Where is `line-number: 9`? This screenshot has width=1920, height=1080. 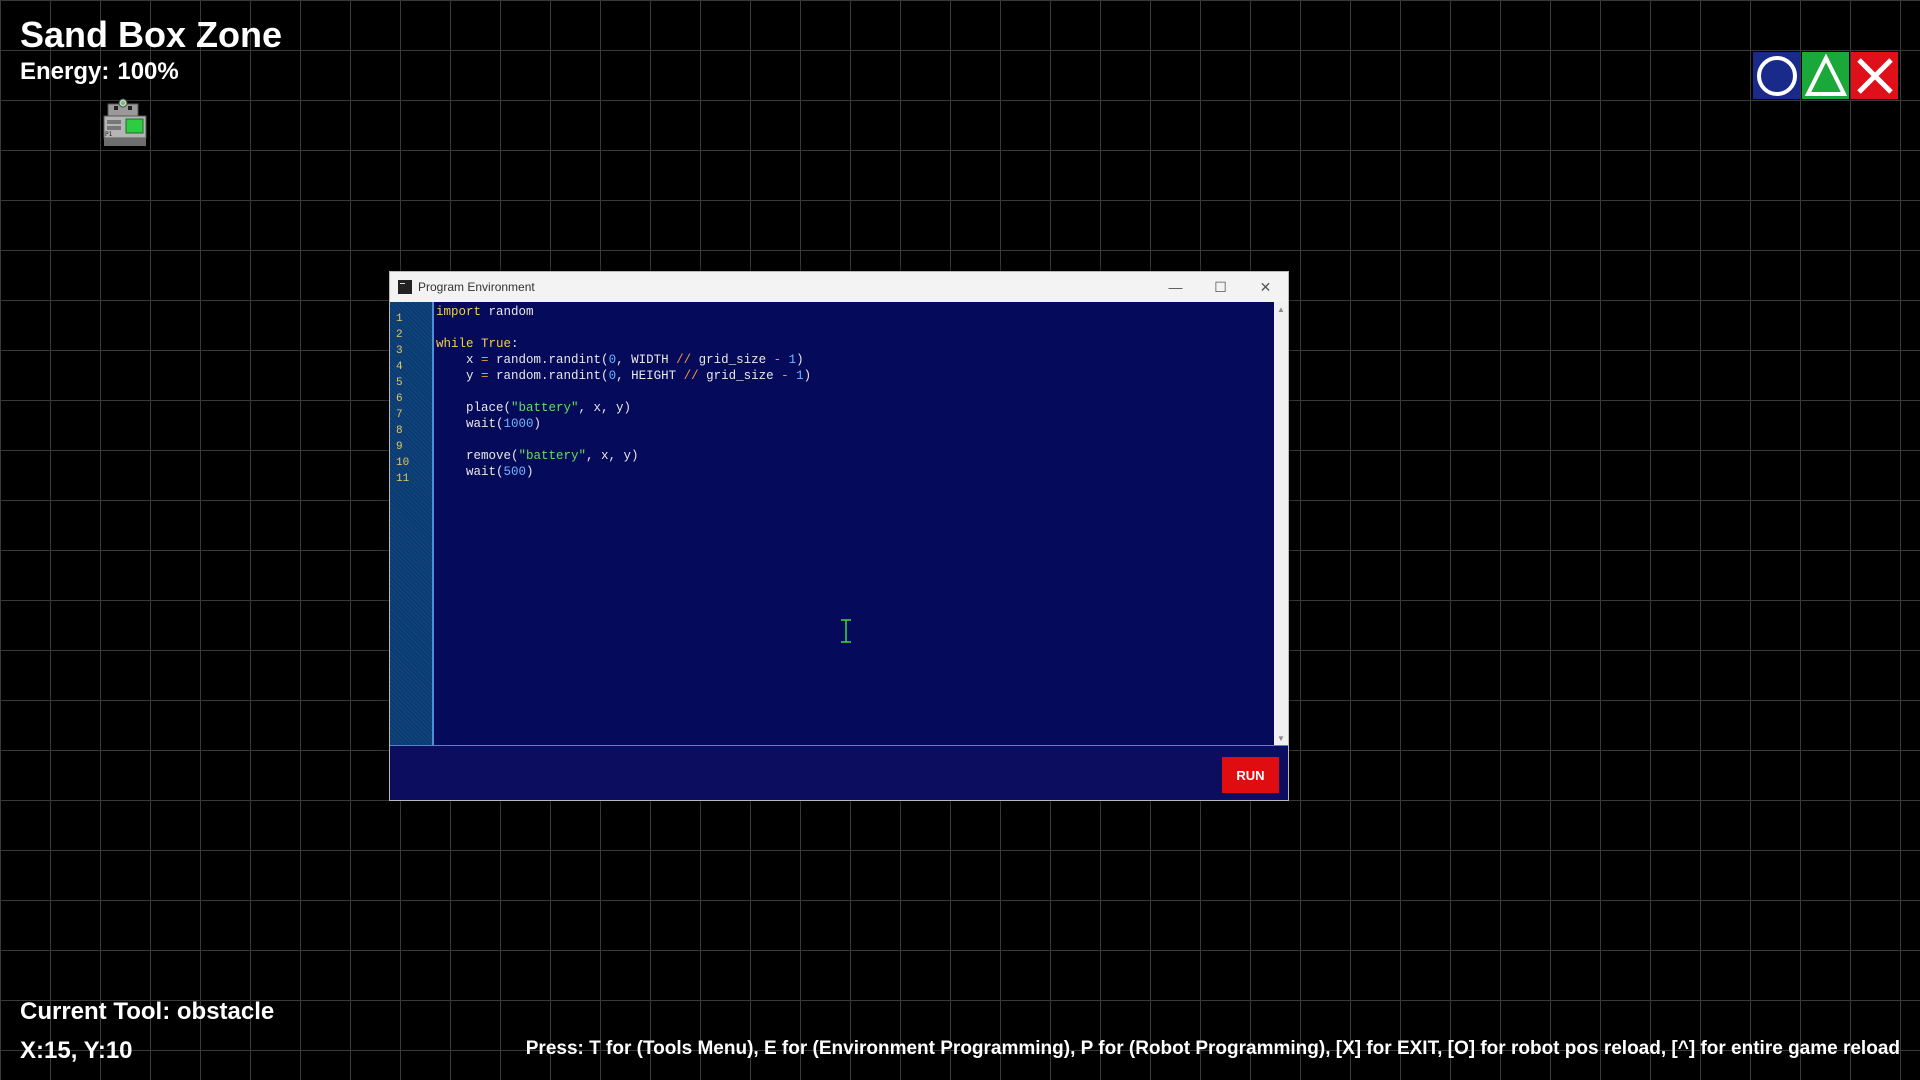
line-number: 9 is located at coordinates (399, 447).